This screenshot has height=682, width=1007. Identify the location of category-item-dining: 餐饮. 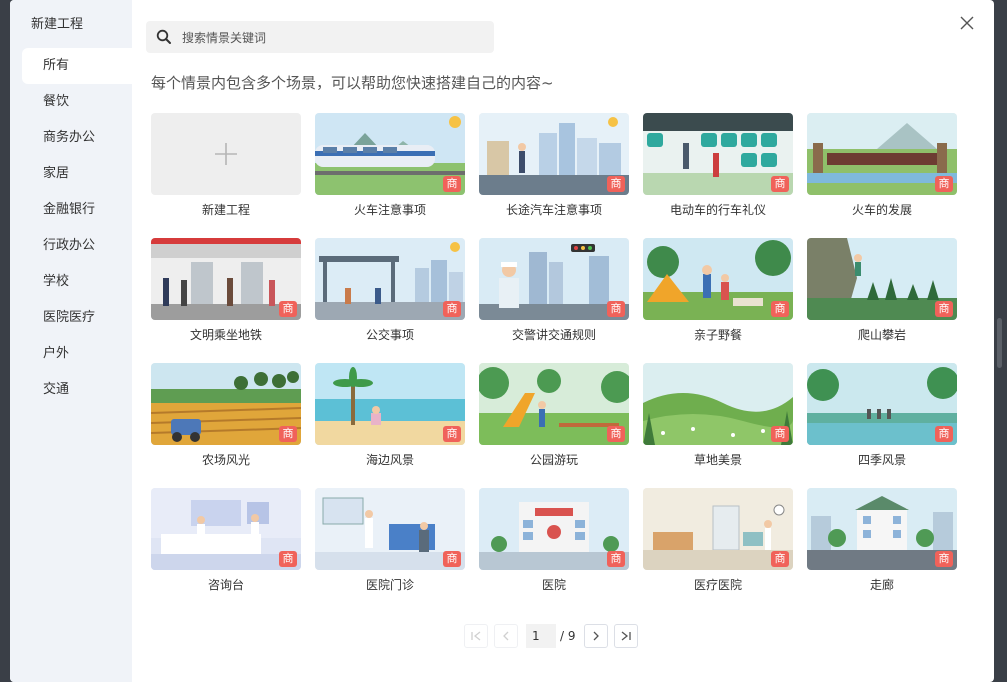
(77, 102).